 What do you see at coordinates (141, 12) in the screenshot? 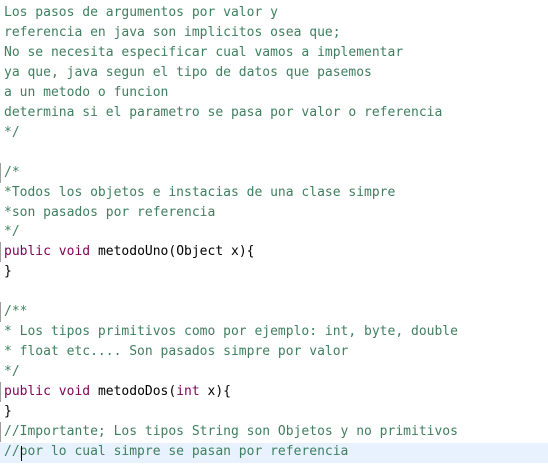
I see `code-line: Los pasos de argumentos por valor y` at bounding box center [141, 12].